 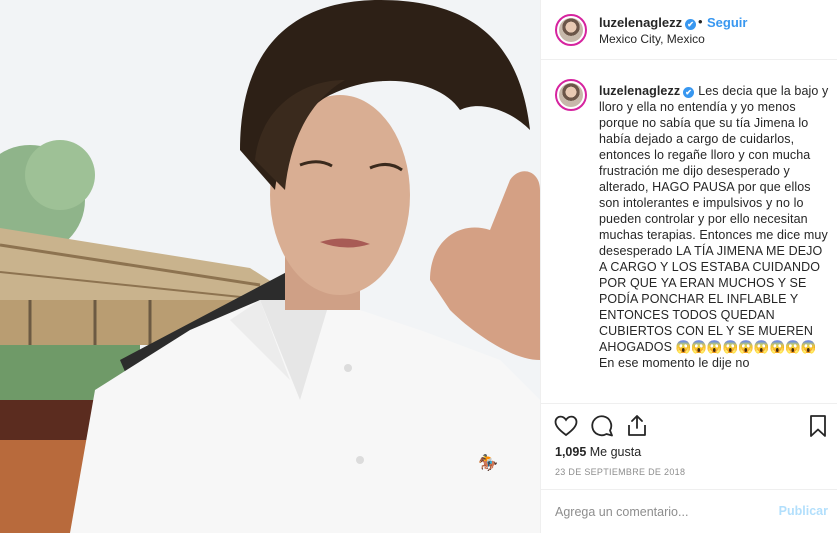 I want to click on caption-username: luzelenaglezz ✔, so click(x=647, y=91).